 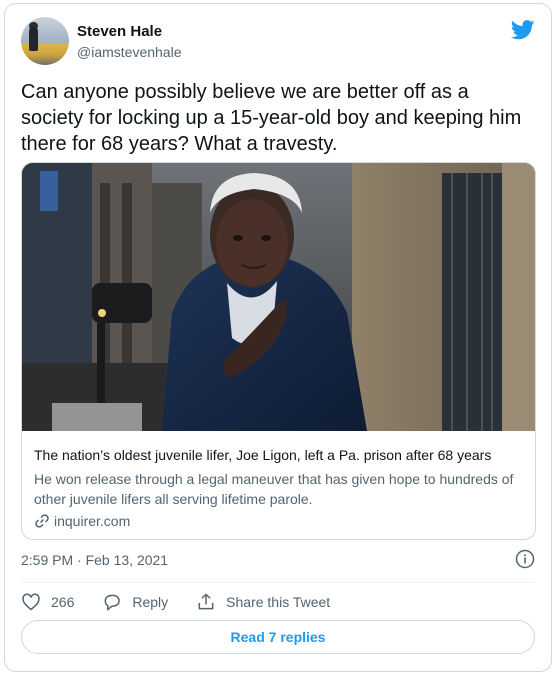 I want to click on share-icon, so click(x=206, y=601).